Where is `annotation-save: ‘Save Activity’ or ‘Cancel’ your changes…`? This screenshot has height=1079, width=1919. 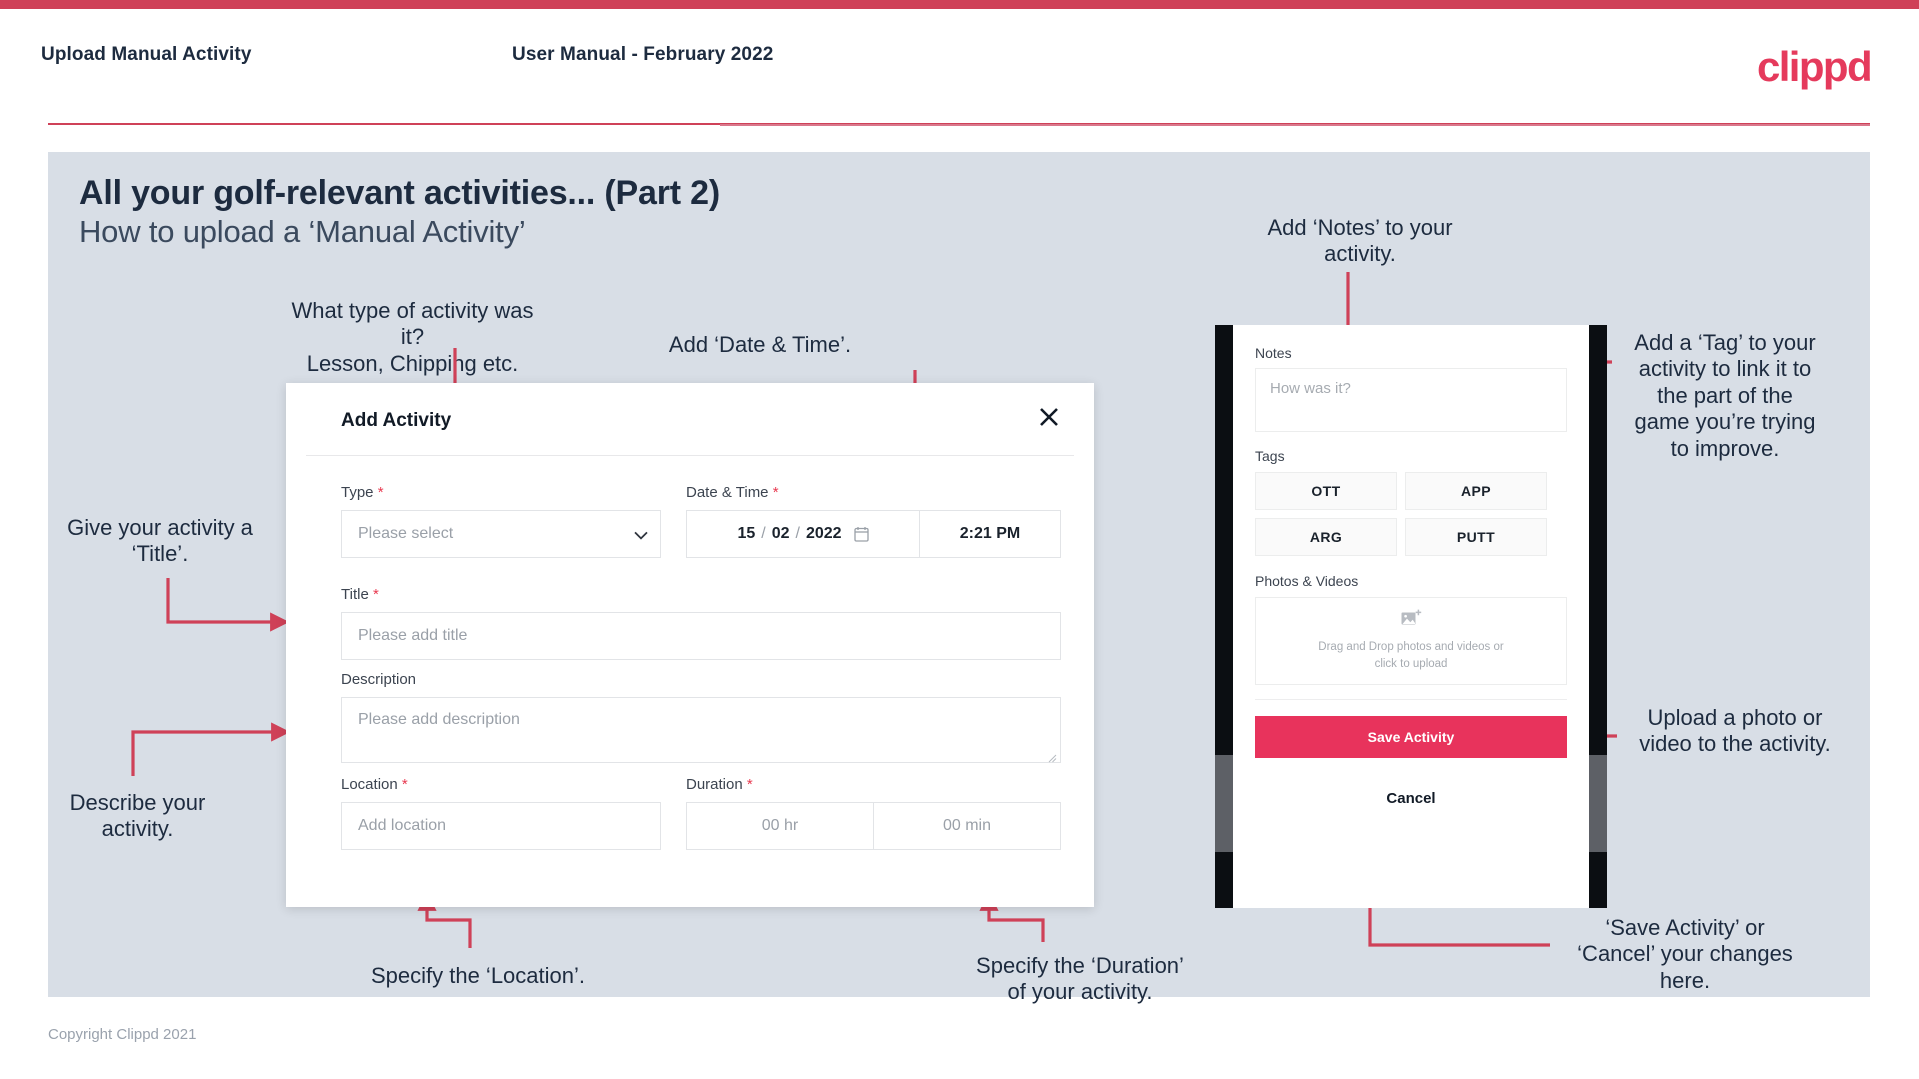
annotation-save: ‘Save Activity’ or ‘Cancel’ your changes… is located at coordinates (1685, 954).